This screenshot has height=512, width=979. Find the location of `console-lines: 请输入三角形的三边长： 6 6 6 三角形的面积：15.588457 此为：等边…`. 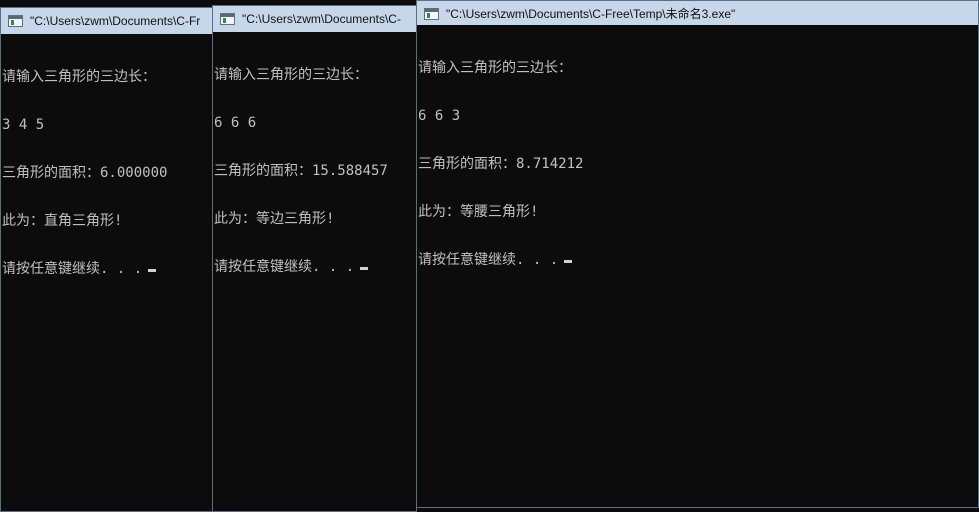

console-lines: 请输入三角形的三边长： 6 6 6 三角形的面积：15.588457 此为：等边… is located at coordinates (301, 171).